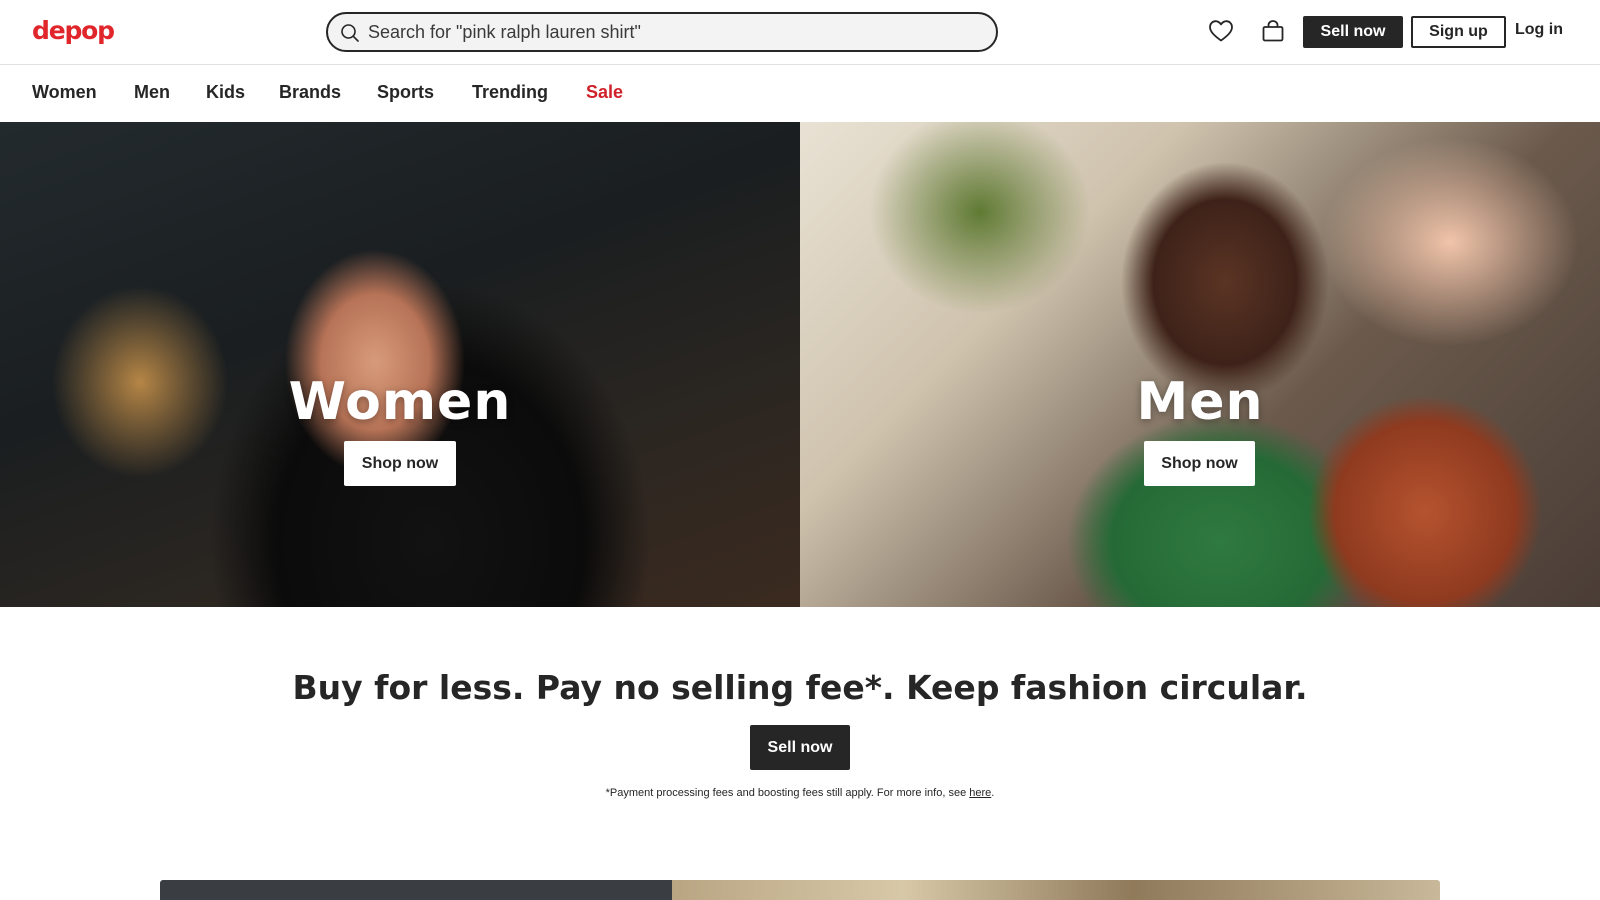  I want to click on heart-icon, so click(1221, 31).